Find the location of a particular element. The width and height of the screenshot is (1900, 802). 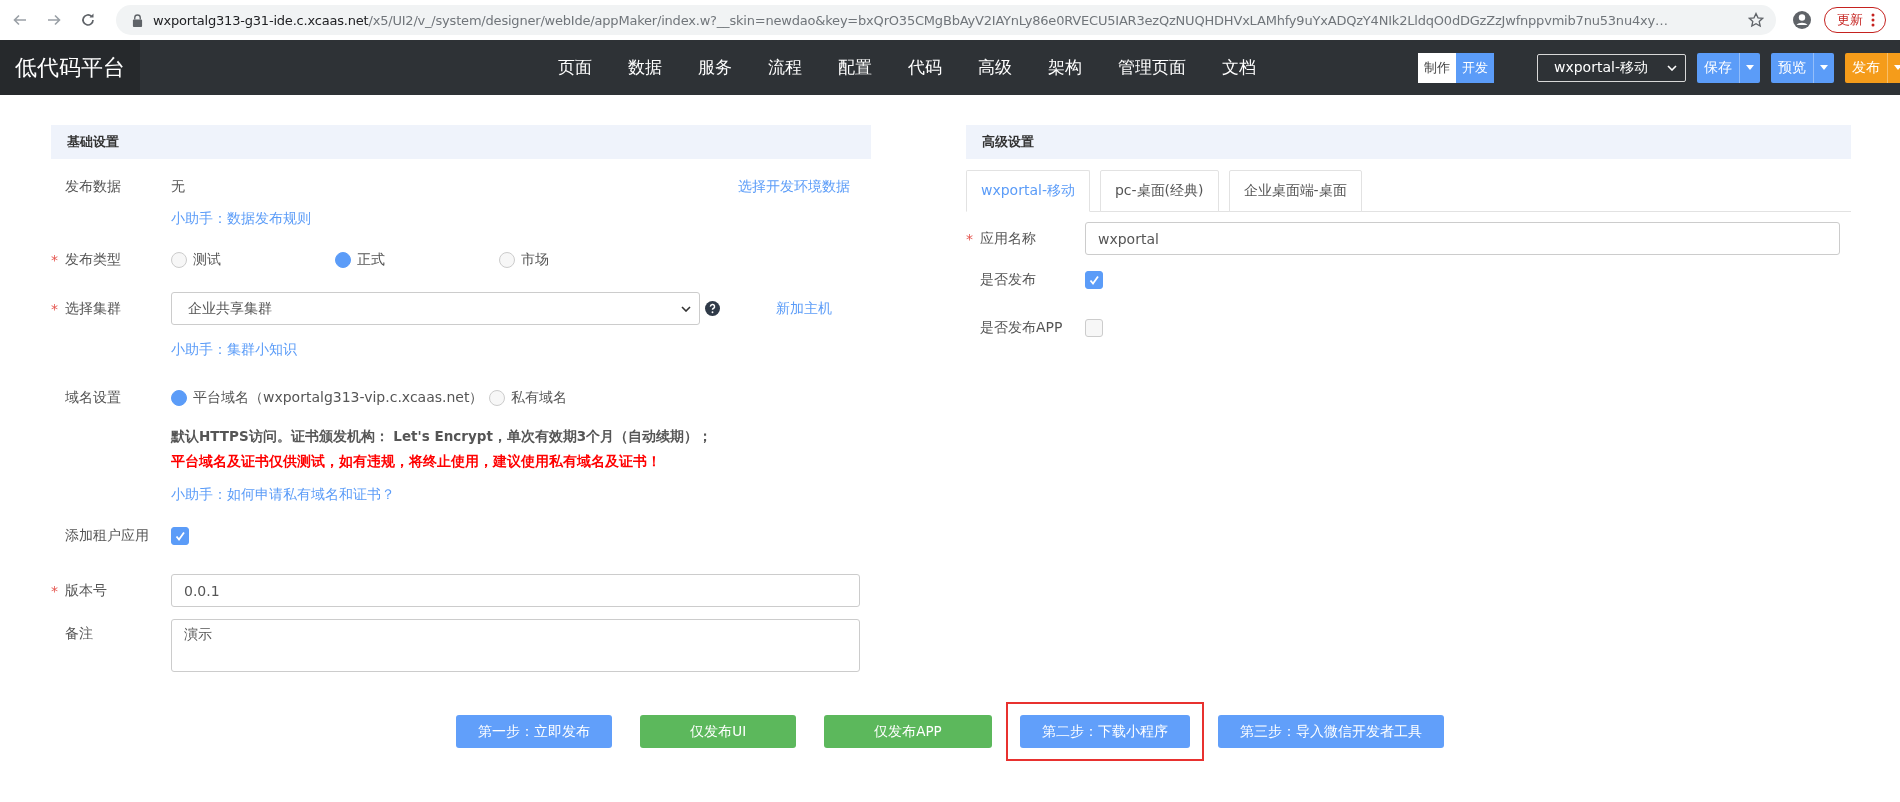

radio-label: 市场 is located at coordinates (535, 260).